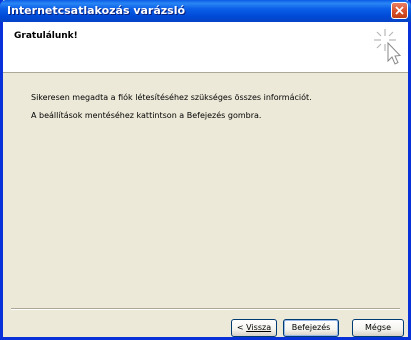 This screenshot has width=411, height=340. I want to click on back-button: < Vissza, so click(254, 328).